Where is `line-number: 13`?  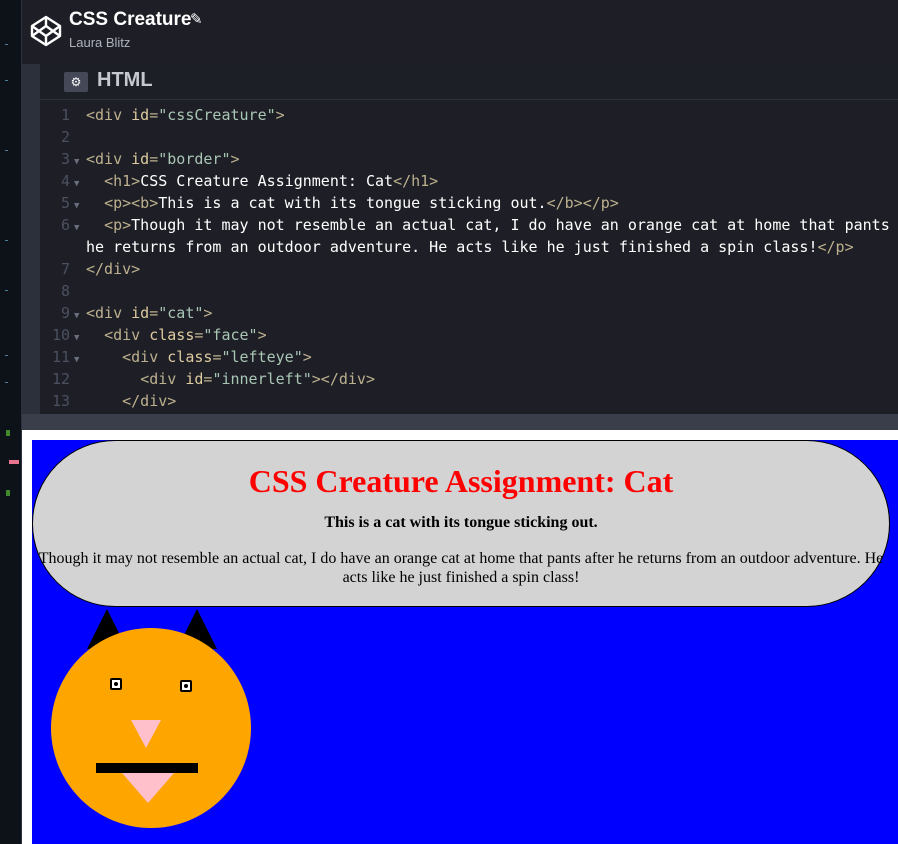 line-number: 13 is located at coordinates (60, 401).